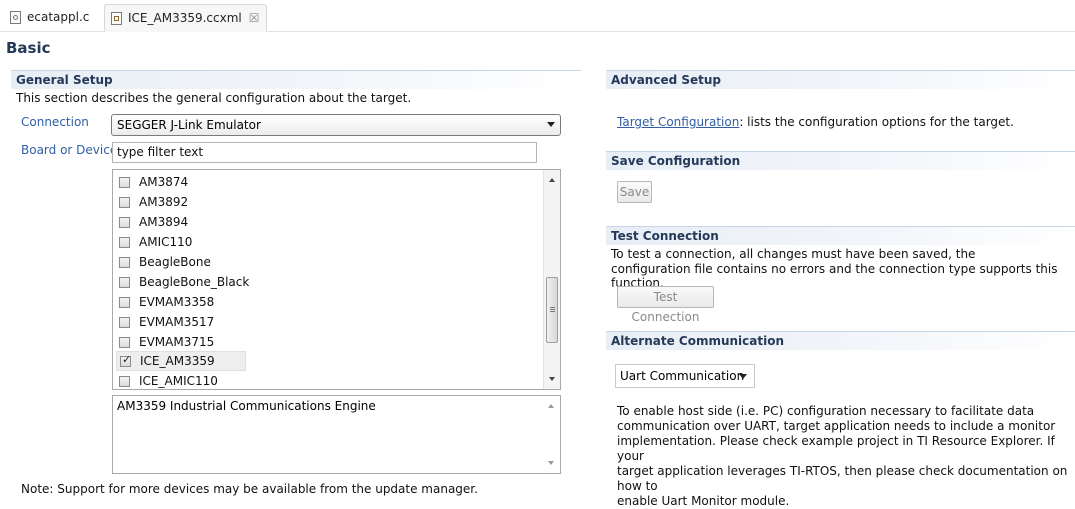 This screenshot has width=1075, height=509. I want to click on device-name: ICE_AMIC110, so click(178, 381).